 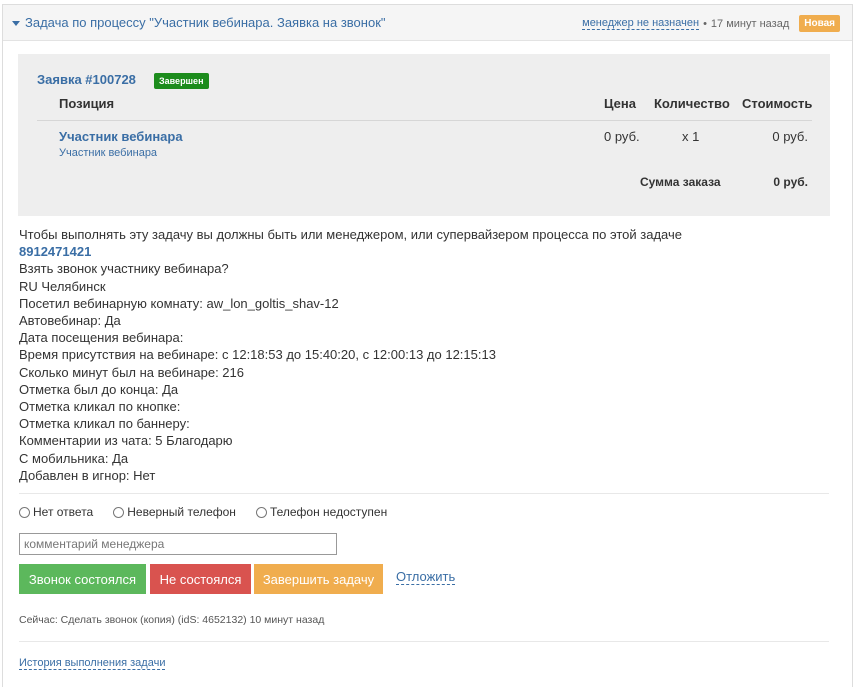 What do you see at coordinates (82, 579) in the screenshot?
I see `call-done-button: Звонок состоялся` at bounding box center [82, 579].